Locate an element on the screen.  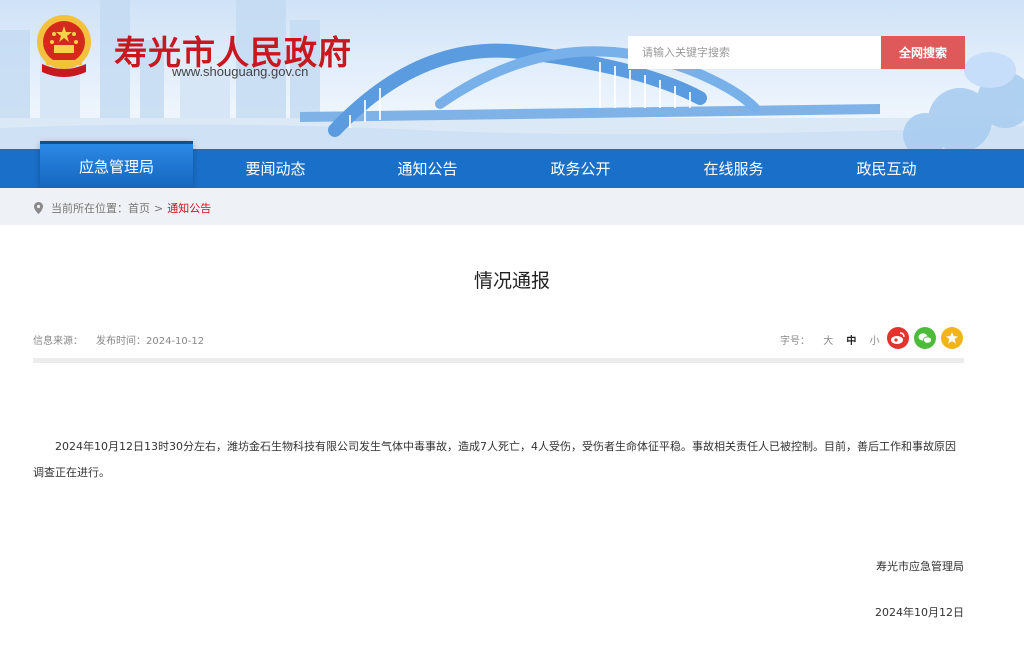
weibo-icon is located at coordinates (898, 338).